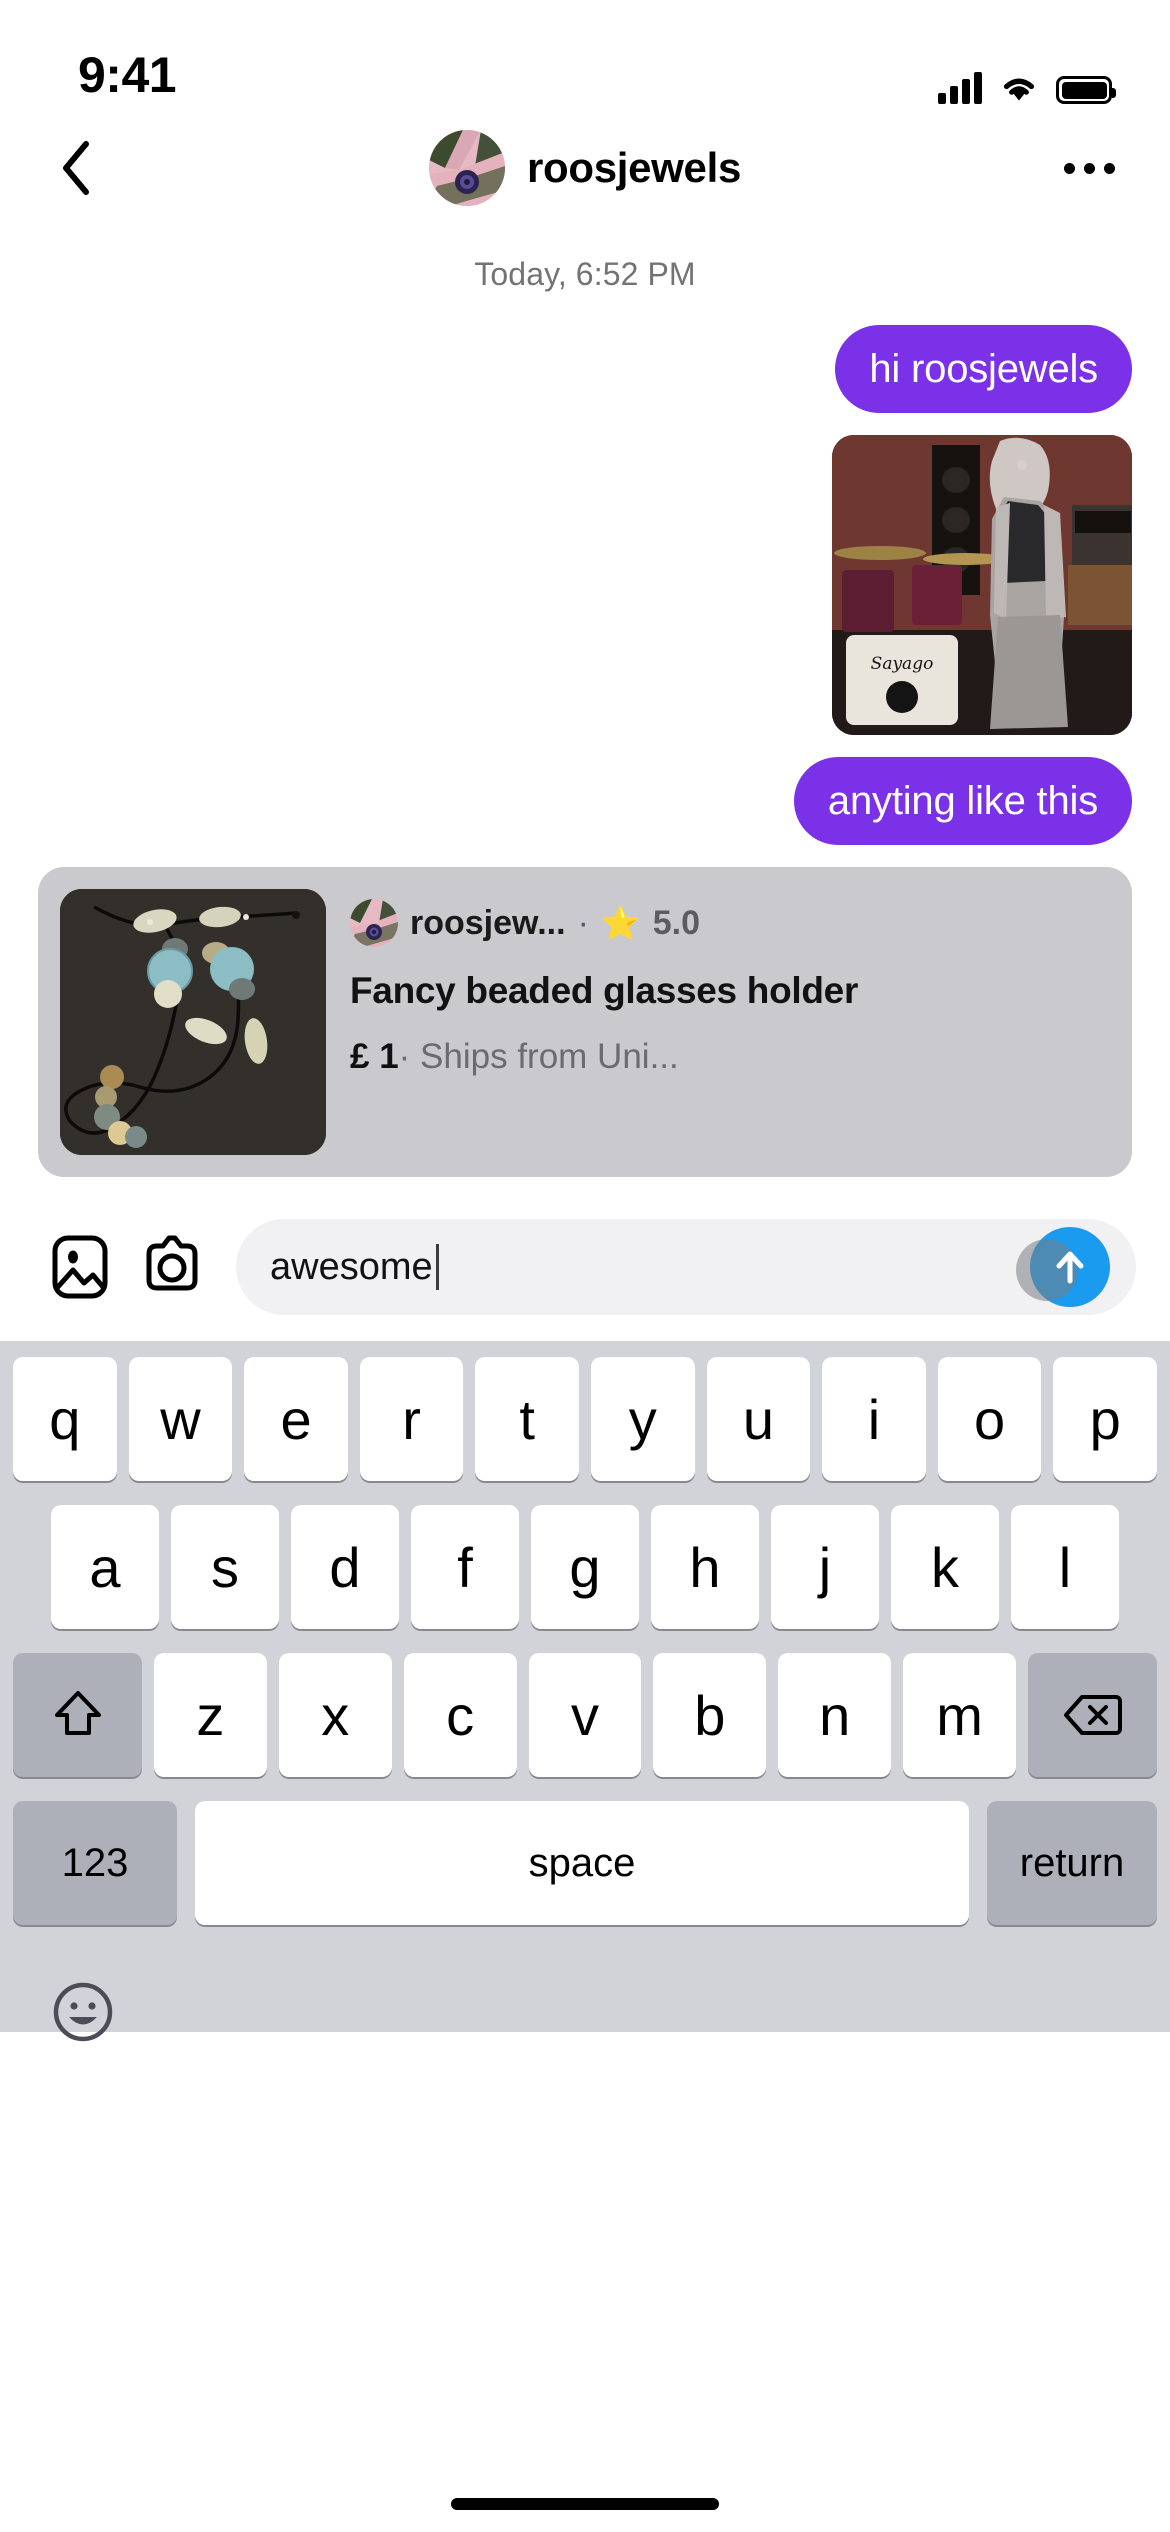  Describe the element at coordinates (945, 1567) in the screenshot. I see `key-k: k` at that location.